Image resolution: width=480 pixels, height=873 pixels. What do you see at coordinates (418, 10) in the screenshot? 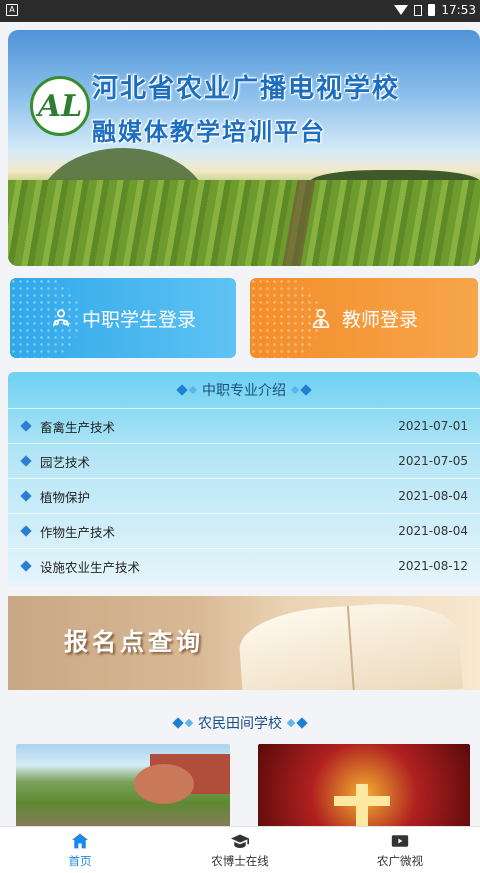
I see `sim-icon` at bounding box center [418, 10].